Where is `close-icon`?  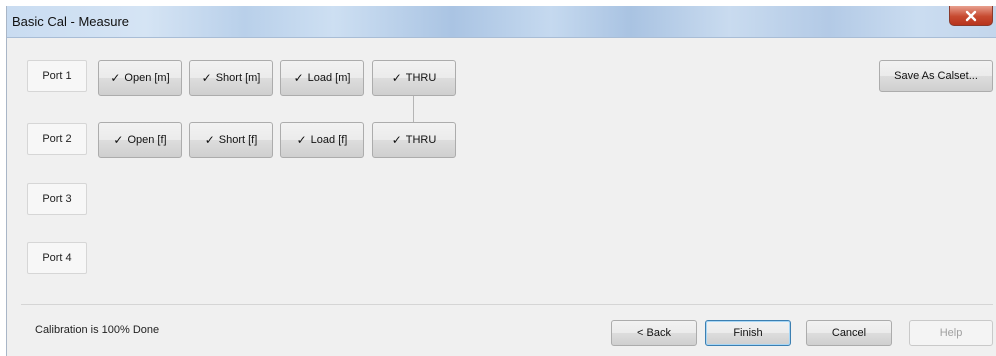 close-icon is located at coordinates (971, 15).